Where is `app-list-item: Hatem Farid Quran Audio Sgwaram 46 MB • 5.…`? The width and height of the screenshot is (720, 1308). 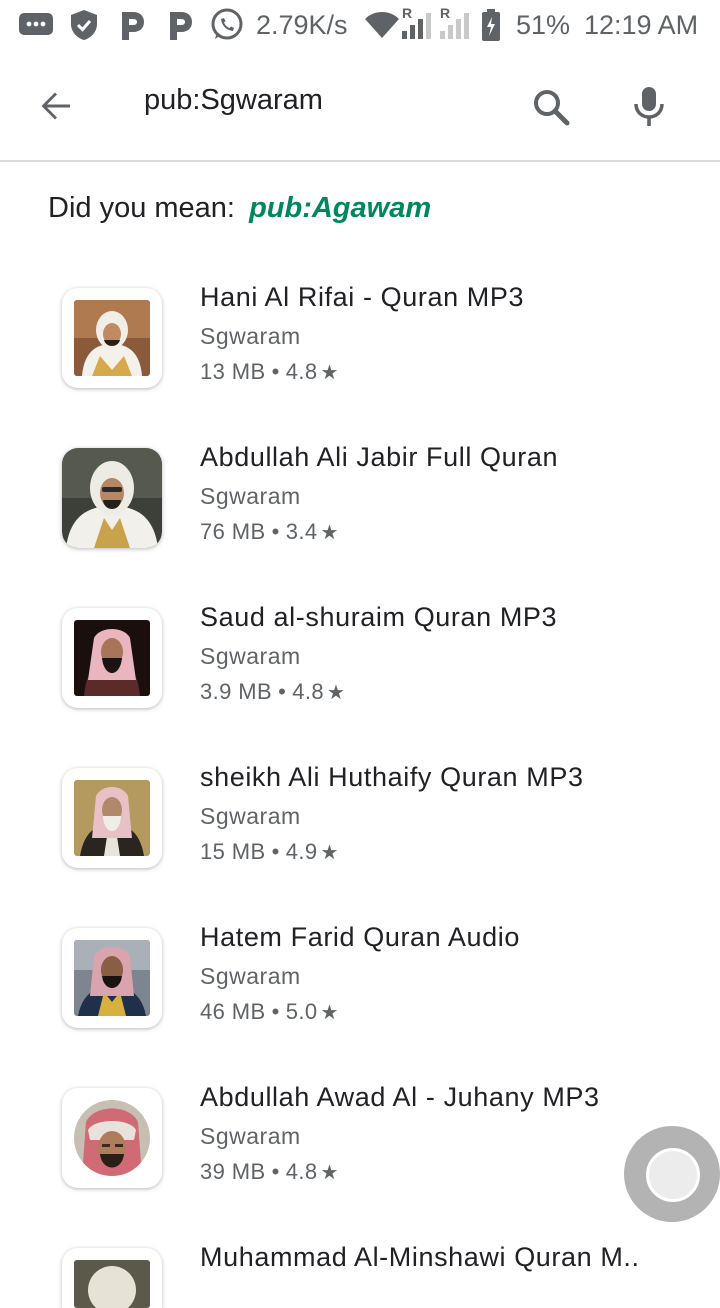
app-list-item: Hatem Farid Quran Audio Sgwaram 46 MB • 5.… is located at coordinates (360, 990).